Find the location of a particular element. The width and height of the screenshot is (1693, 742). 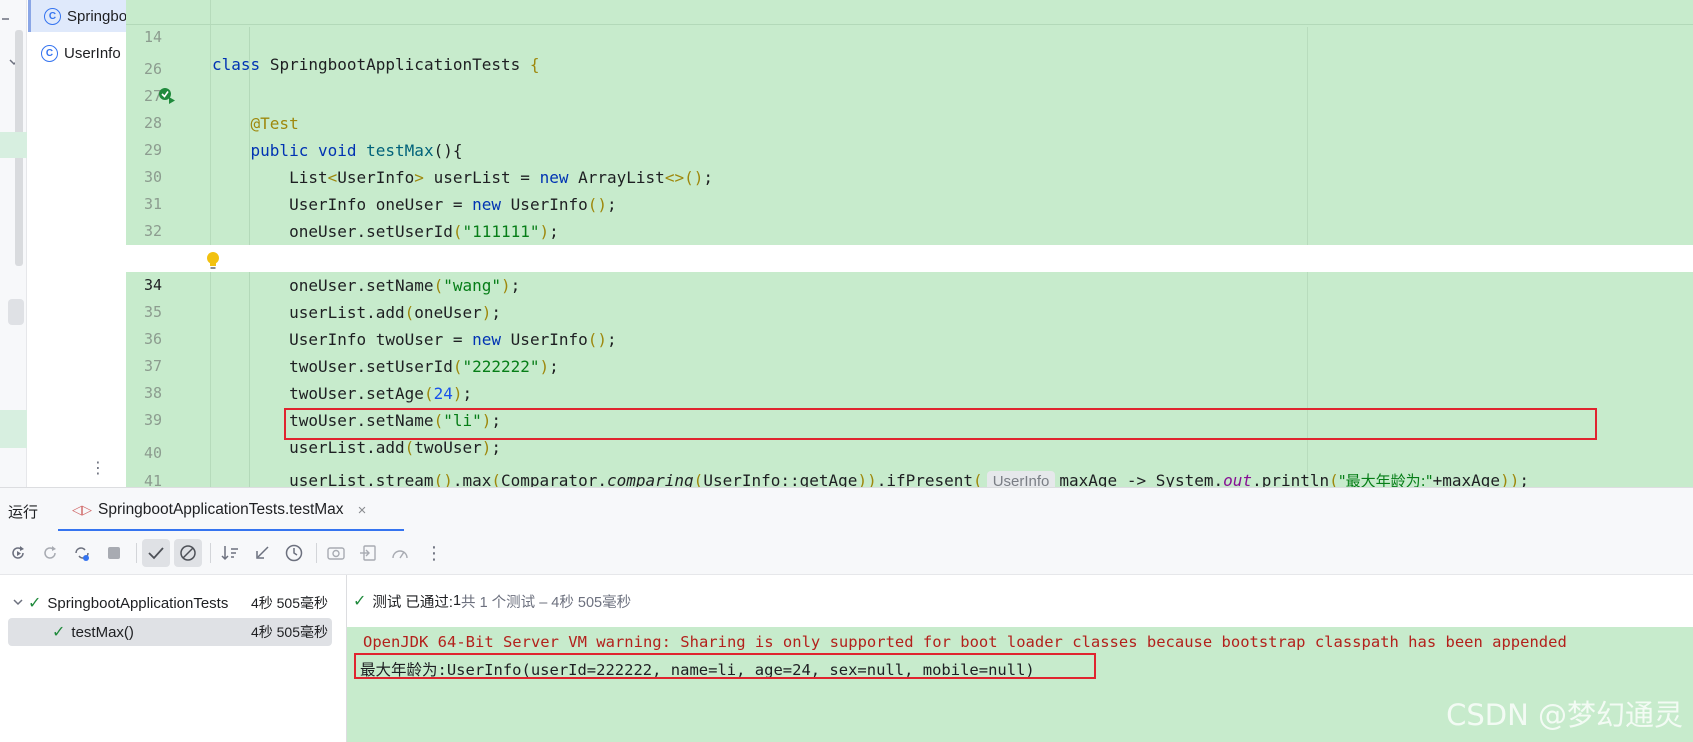

intention-bulb-icon is located at coordinates (213, 261).